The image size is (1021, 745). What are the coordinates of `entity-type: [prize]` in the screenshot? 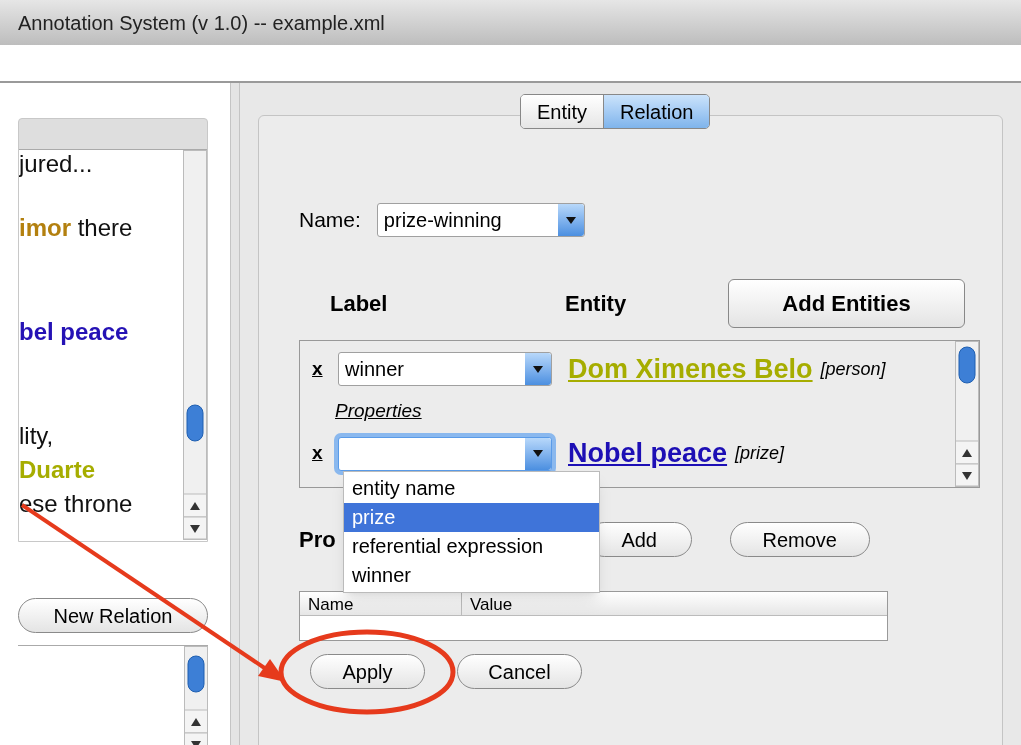 It's located at (760, 453).